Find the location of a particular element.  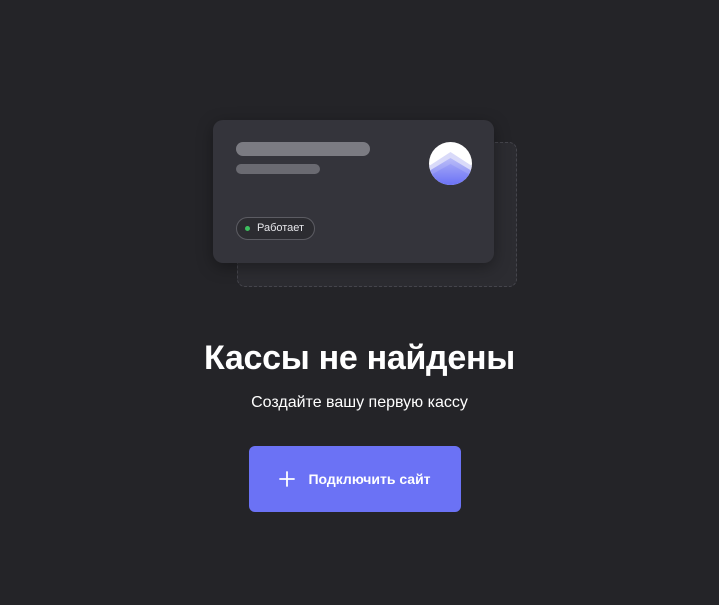

connect-site-button: Подключить сайт is located at coordinates (355, 479).